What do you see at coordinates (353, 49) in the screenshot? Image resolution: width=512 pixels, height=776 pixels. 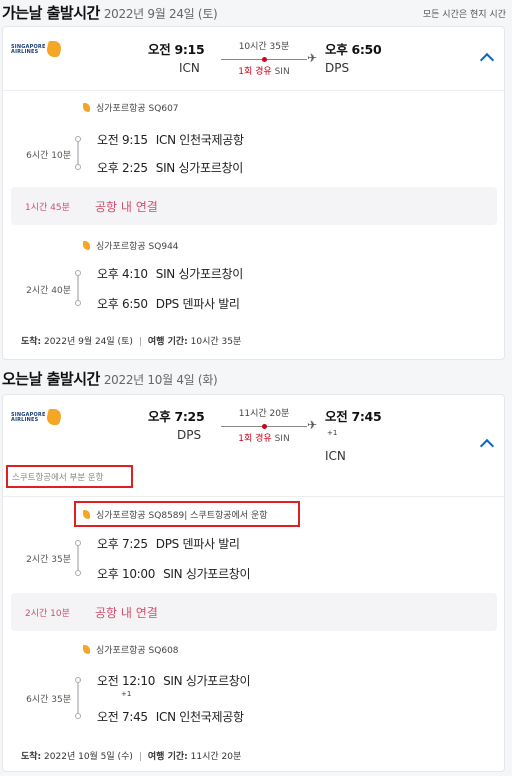 I see `outbound-arr-time: 오후 6:50` at bounding box center [353, 49].